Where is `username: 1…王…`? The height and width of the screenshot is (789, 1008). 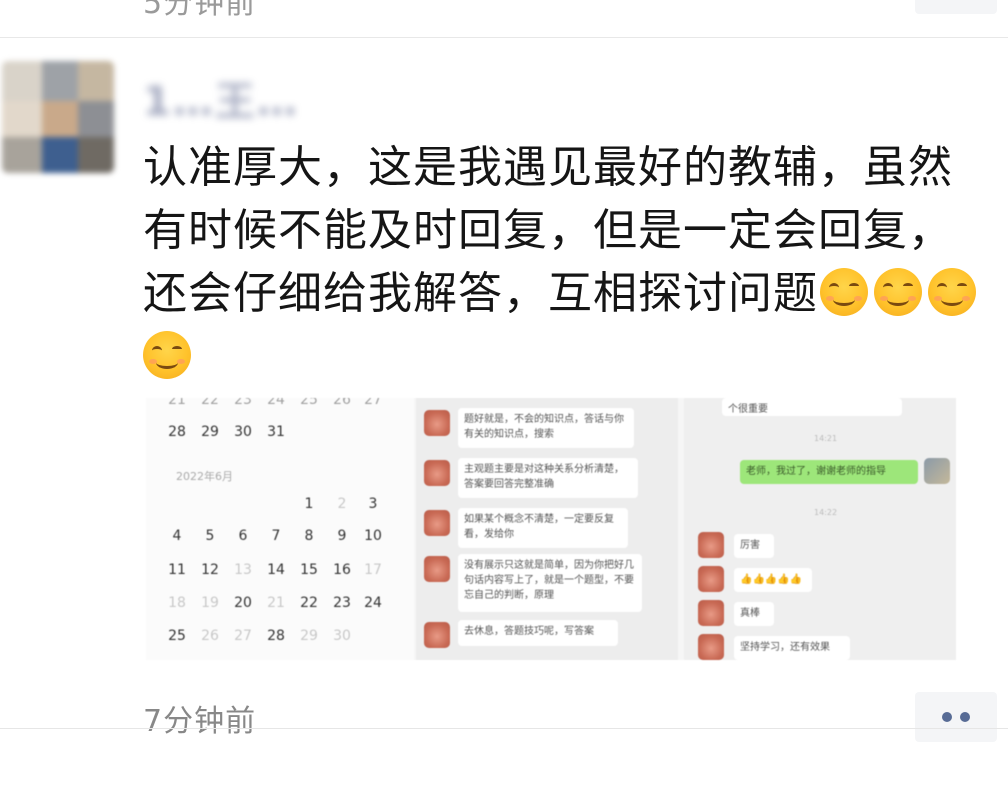 username: 1…王… is located at coordinates (221, 97).